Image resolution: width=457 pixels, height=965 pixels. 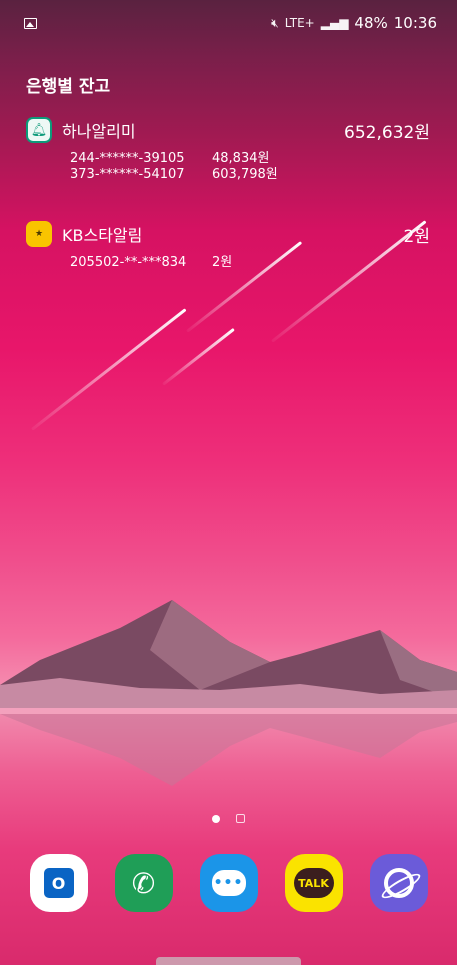 What do you see at coordinates (39, 234) in the screenshot?
I see `kb-star-icon: ★` at bounding box center [39, 234].